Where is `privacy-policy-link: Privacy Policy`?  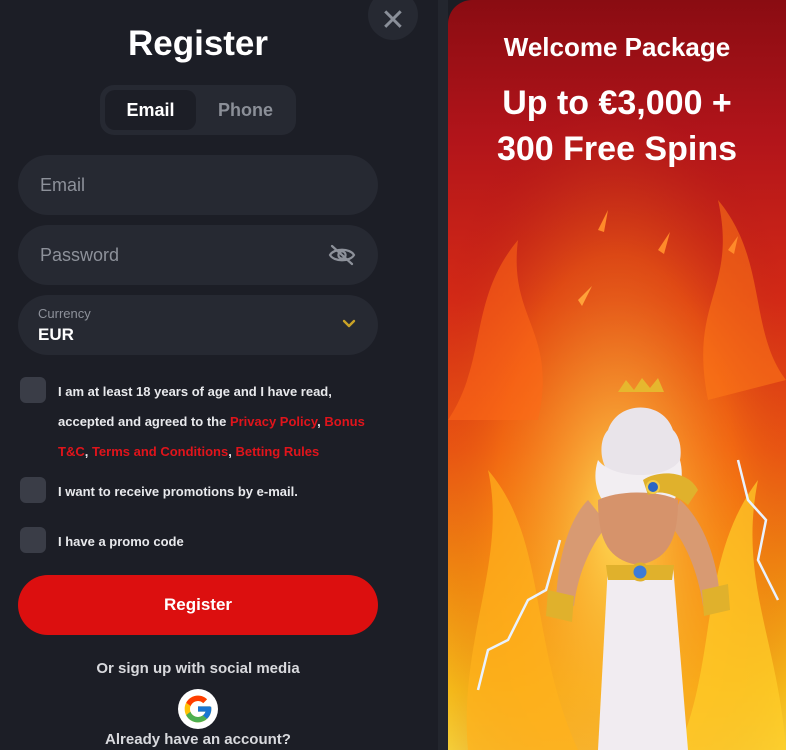
privacy-policy-link: Privacy Policy is located at coordinates (273, 421).